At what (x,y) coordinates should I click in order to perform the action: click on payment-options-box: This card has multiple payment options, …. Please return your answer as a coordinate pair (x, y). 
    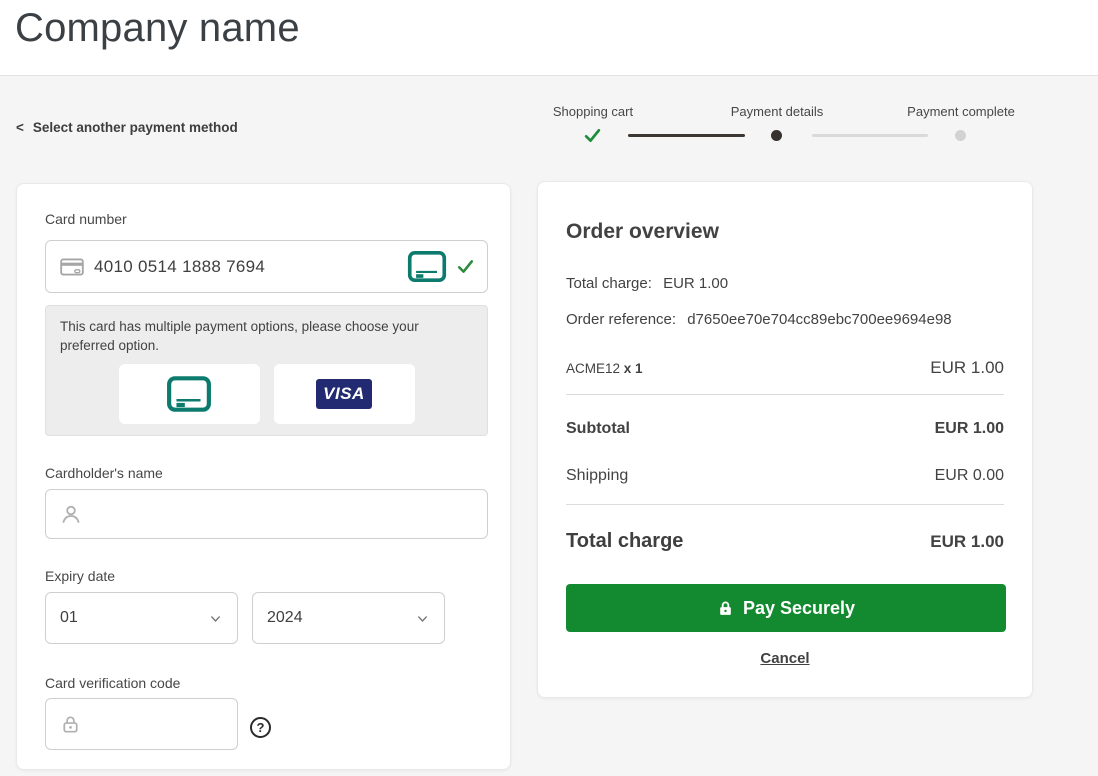
    Looking at the image, I should click on (266, 370).